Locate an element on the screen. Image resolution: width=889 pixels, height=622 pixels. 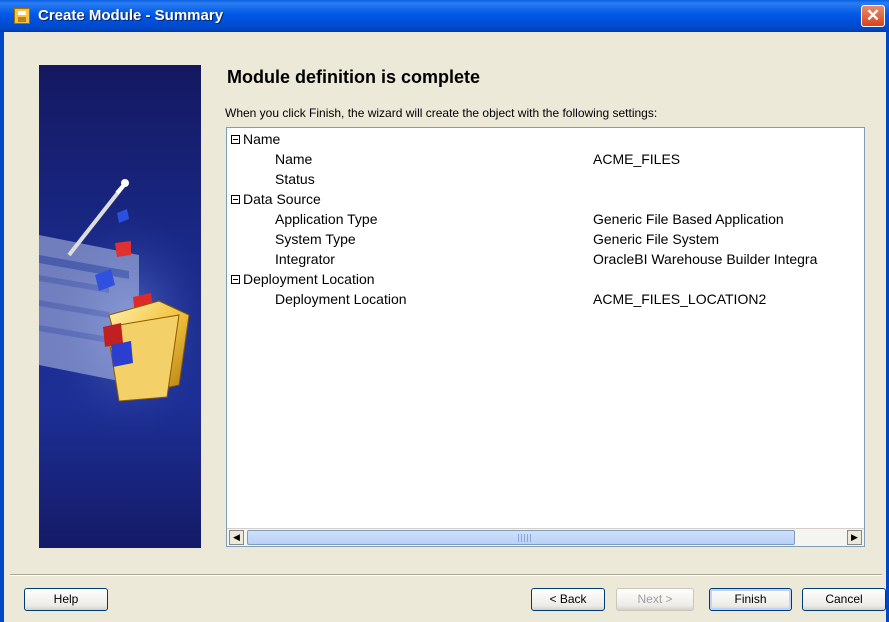
tree-group-data-source: Data Source is located at coordinates (276, 199).